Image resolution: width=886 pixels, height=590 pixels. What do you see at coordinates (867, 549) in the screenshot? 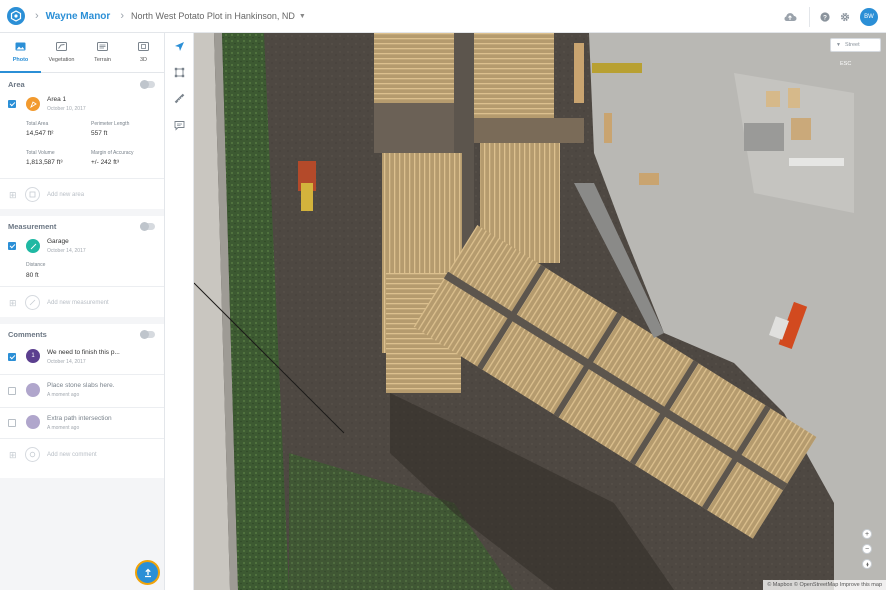
I see `zoom-out-button: −` at bounding box center [867, 549].